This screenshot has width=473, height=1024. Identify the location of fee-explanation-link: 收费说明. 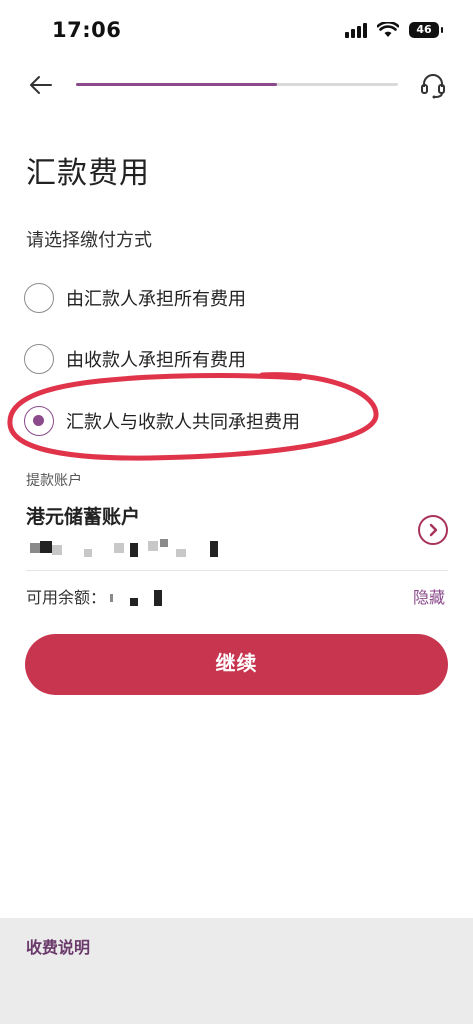
(58, 946).